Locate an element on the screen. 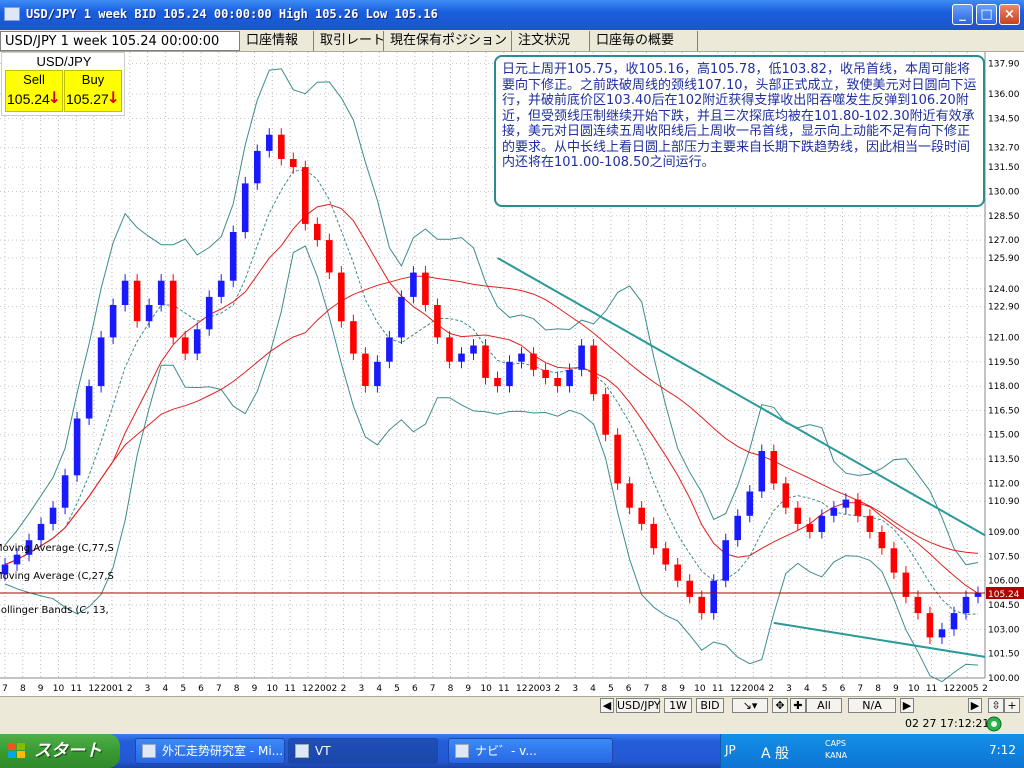  caps-indicator: CAPS is located at coordinates (835, 743).